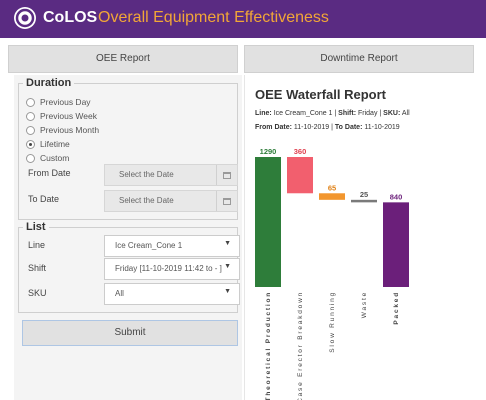 This screenshot has height=400, width=486. What do you see at coordinates (172, 294) in the screenshot?
I see `sku-select: All ▼` at bounding box center [172, 294].